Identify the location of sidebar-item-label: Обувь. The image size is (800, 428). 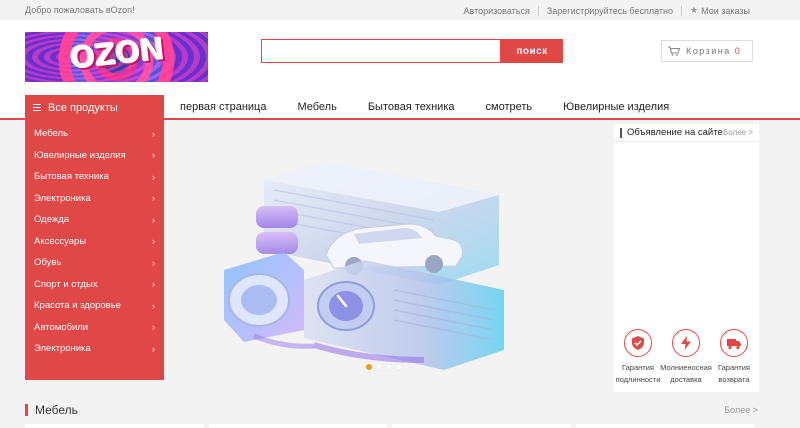
(48, 263).